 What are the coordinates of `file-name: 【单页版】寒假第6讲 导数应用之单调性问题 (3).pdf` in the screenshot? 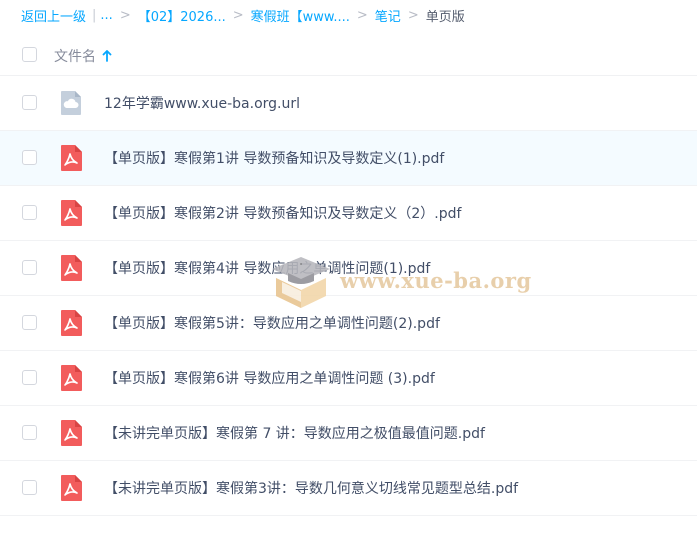 It's located at (269, 378).